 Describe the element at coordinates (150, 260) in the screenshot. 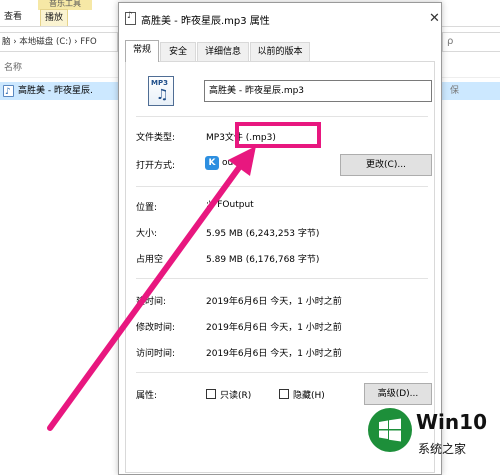

I see `disk-size-label: 占用空` at that location.